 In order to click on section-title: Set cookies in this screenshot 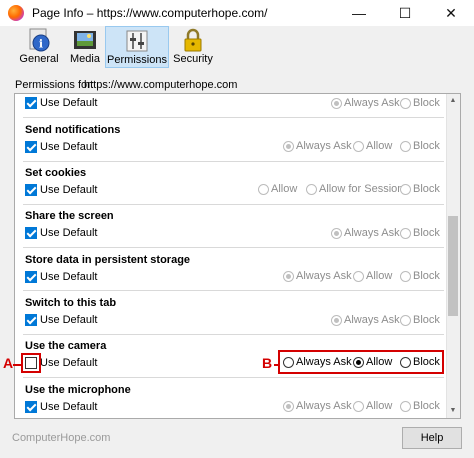, I will do `click(56, 173)`.